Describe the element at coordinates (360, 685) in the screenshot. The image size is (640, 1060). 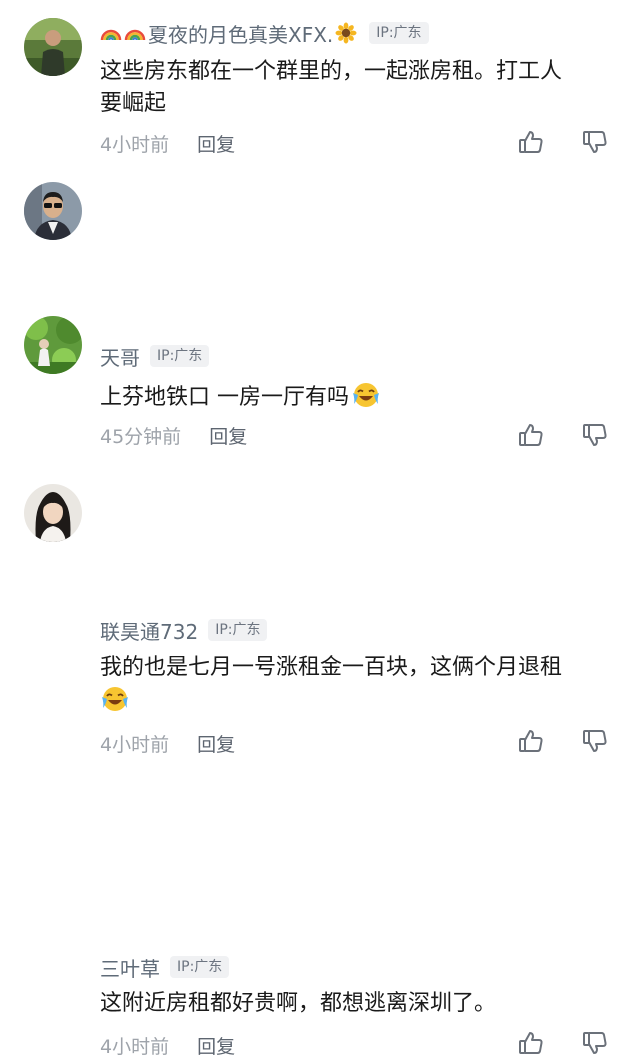
I see `comment-text: 我的也是七月一号涨租金一百块，这俩个月退租` at that location.